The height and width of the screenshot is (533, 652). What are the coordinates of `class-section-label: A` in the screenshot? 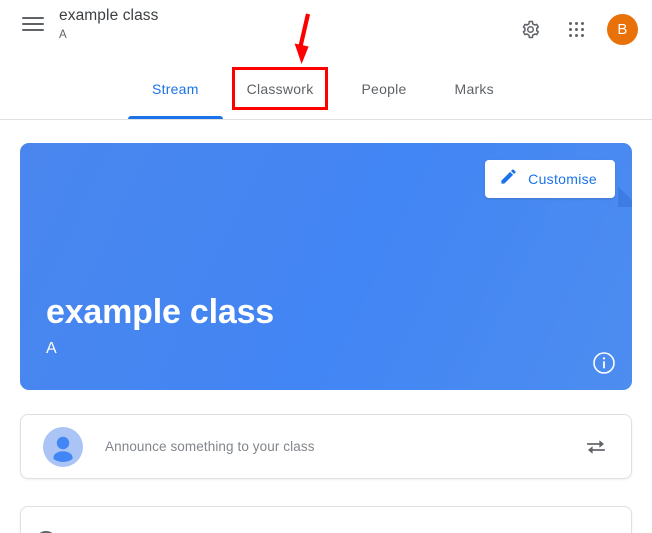 It's located at (63, 35).